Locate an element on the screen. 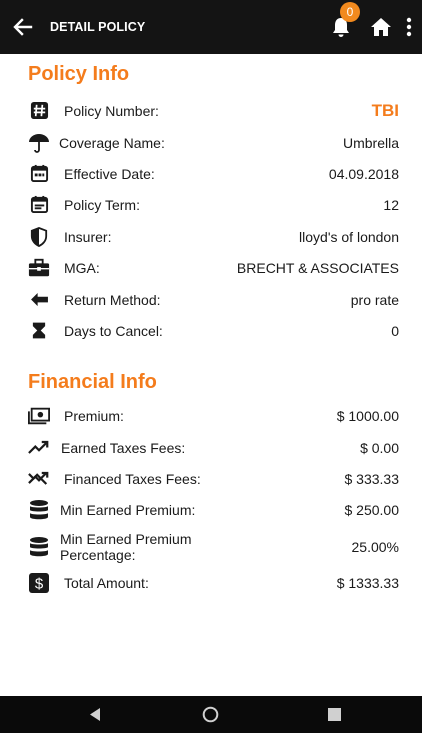 The width and height of the screenshot is (422, 733). coverage-name-value: Umbrella is located at coordinates (370, 142).